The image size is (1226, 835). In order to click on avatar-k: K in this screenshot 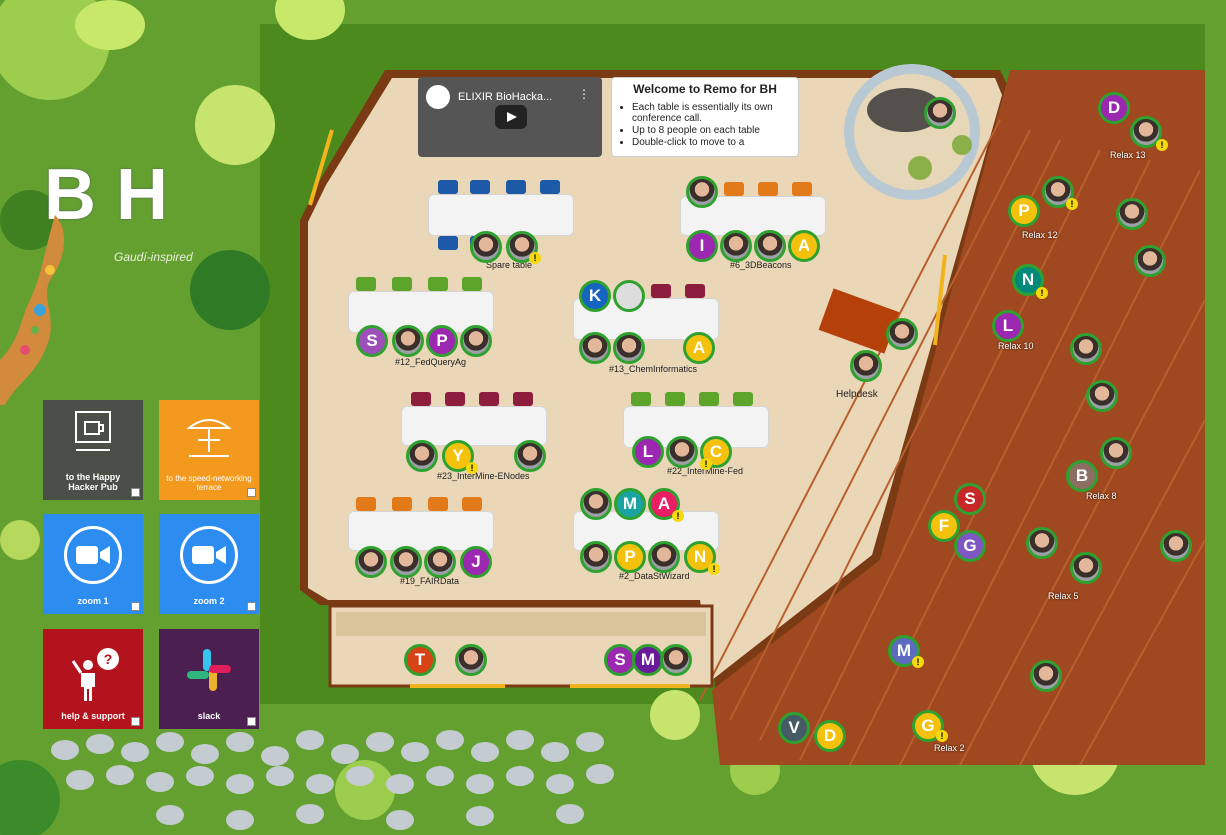, I will do `click(595, 296)`.